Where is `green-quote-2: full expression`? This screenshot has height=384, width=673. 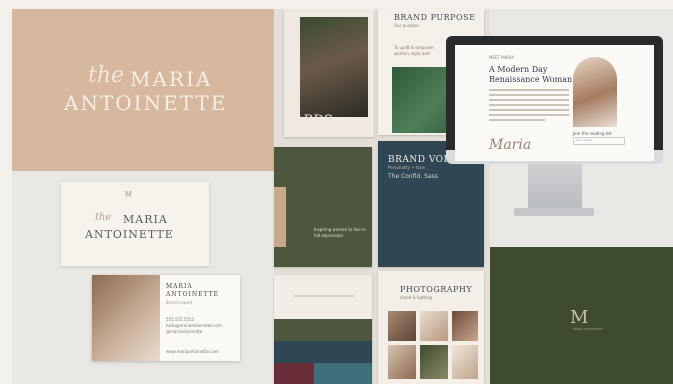 green-quote-2: full expression is located at coordinates (329, 235).